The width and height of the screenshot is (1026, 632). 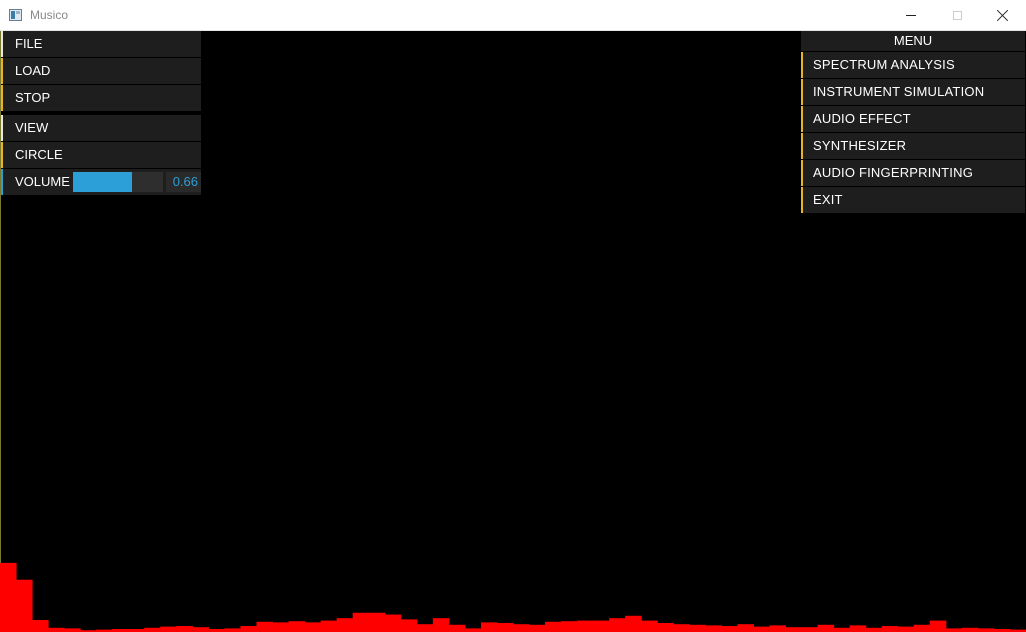 I want to click on circle-toggle: CIRCLE, so click(x=101, y=155).